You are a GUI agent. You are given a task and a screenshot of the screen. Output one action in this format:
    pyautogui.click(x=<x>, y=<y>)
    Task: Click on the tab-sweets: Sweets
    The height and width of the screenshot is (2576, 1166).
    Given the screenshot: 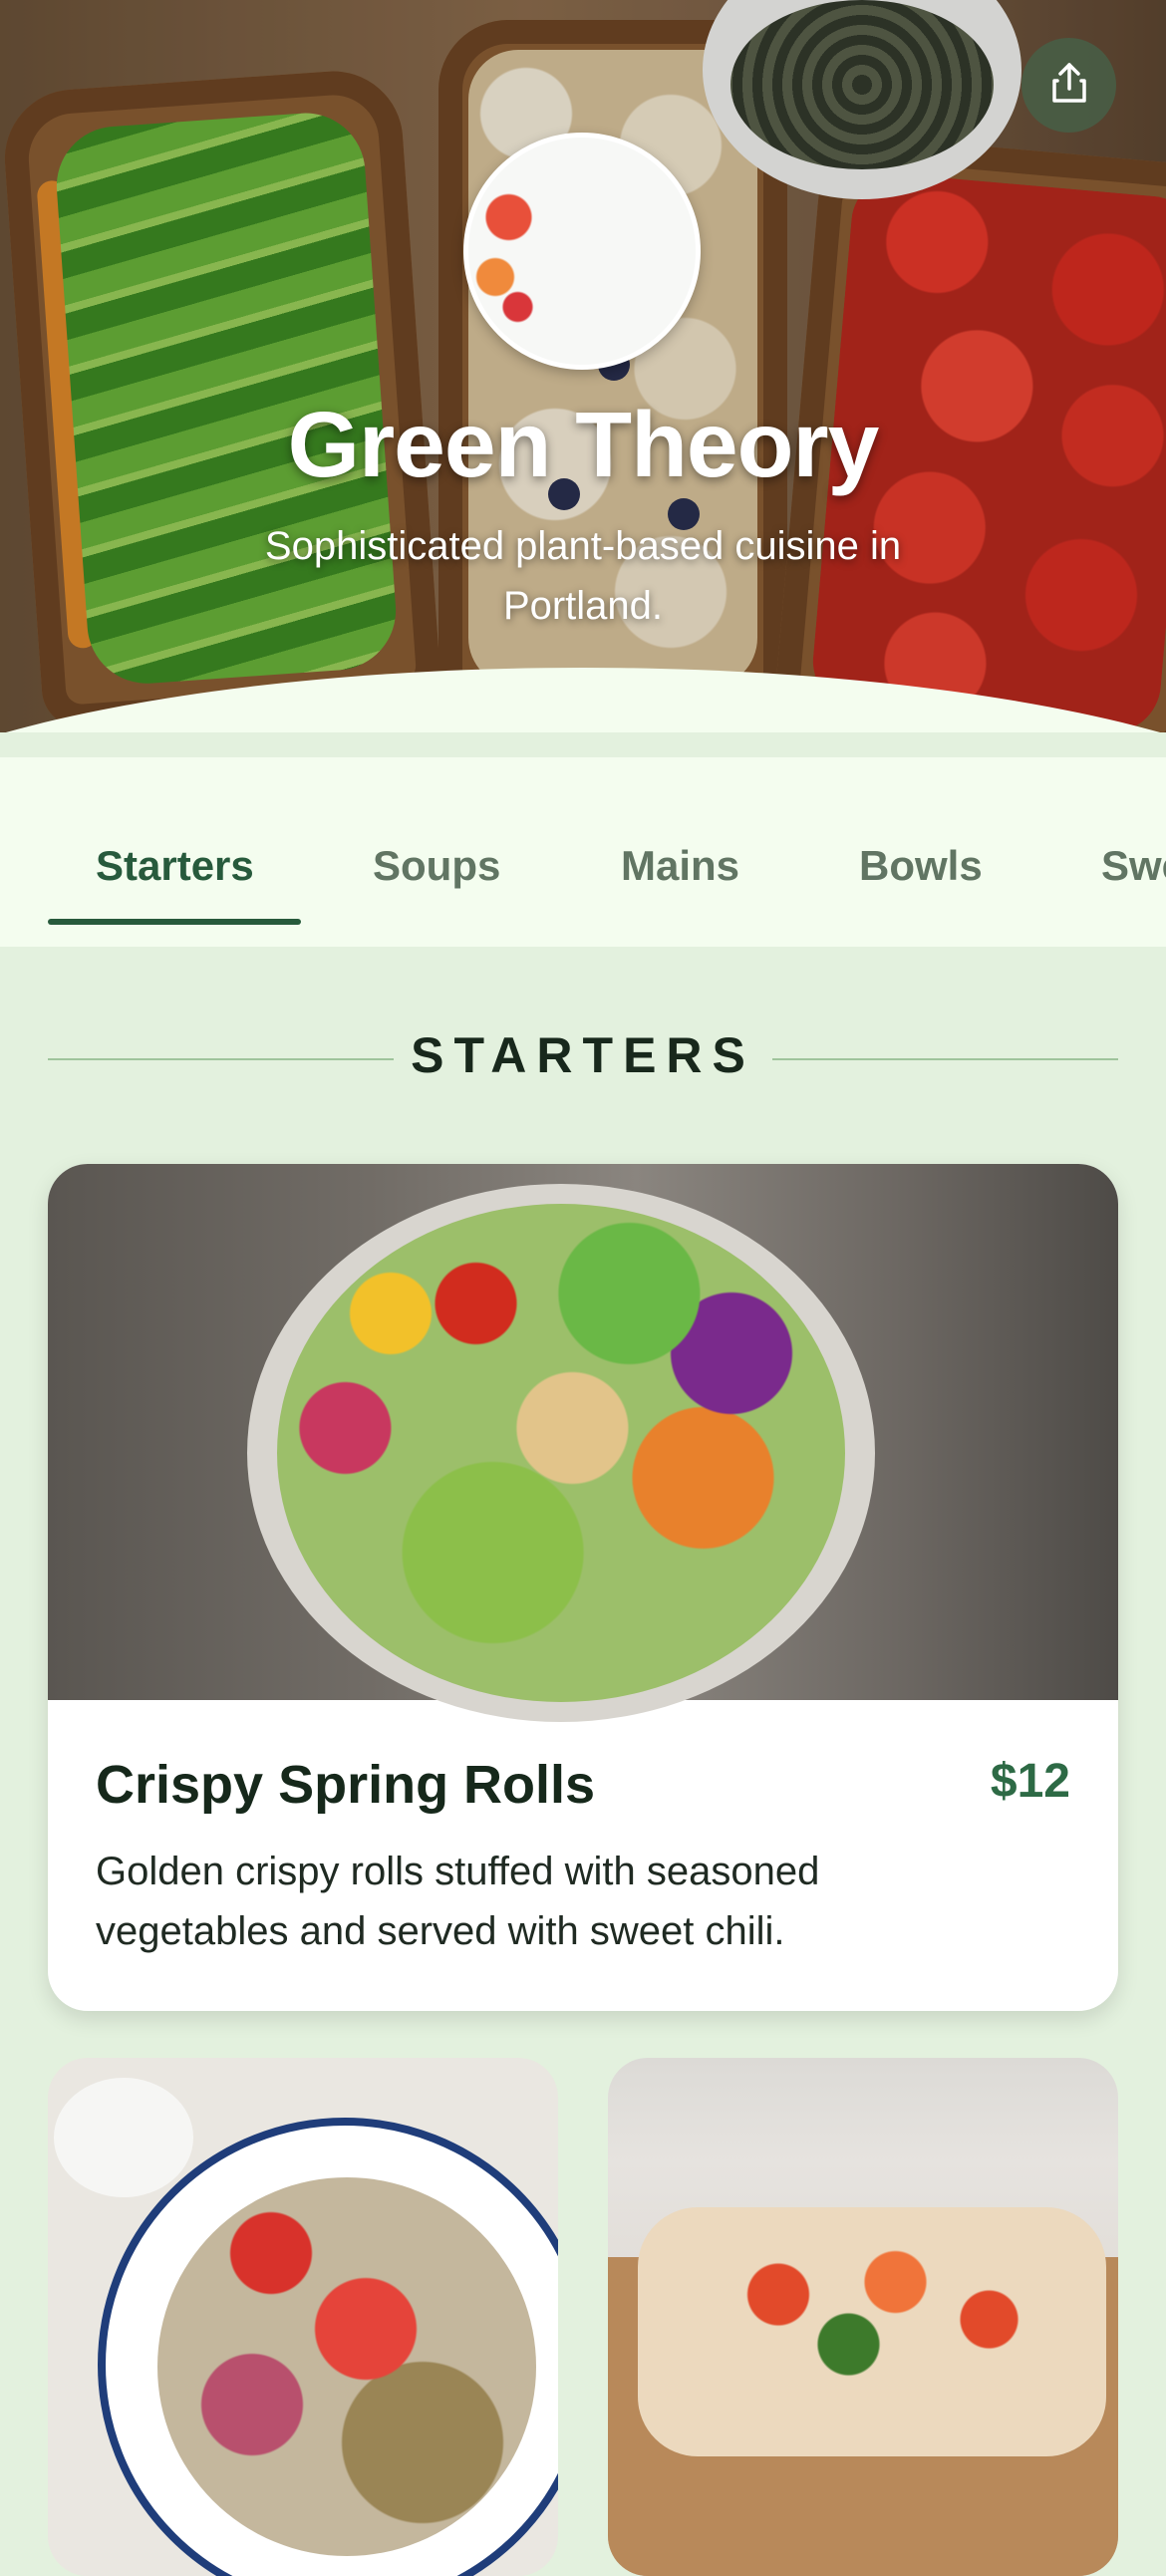 What is the action you would take?
    pyautogui.click(x=1133, y=866)
    